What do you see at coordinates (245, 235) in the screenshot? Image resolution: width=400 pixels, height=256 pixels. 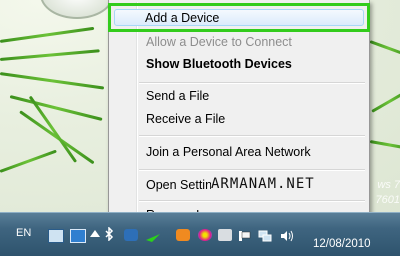 I see `flag-icon` at bounding box center [245, 235].